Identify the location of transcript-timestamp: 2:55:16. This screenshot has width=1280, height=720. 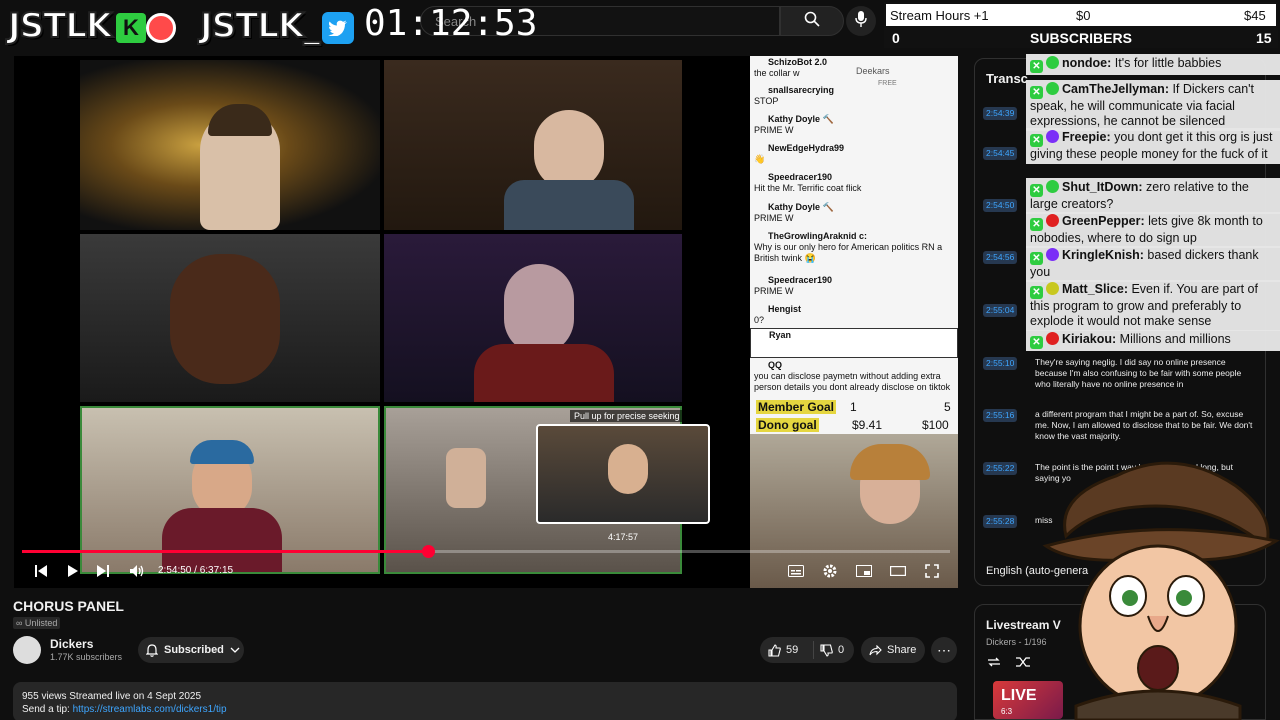
(1000, 415).